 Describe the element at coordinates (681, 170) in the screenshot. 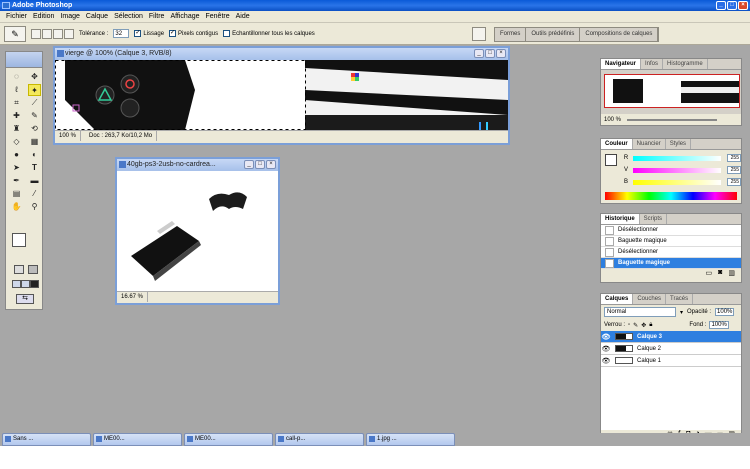

I see `slider-v: V 255` at that location.